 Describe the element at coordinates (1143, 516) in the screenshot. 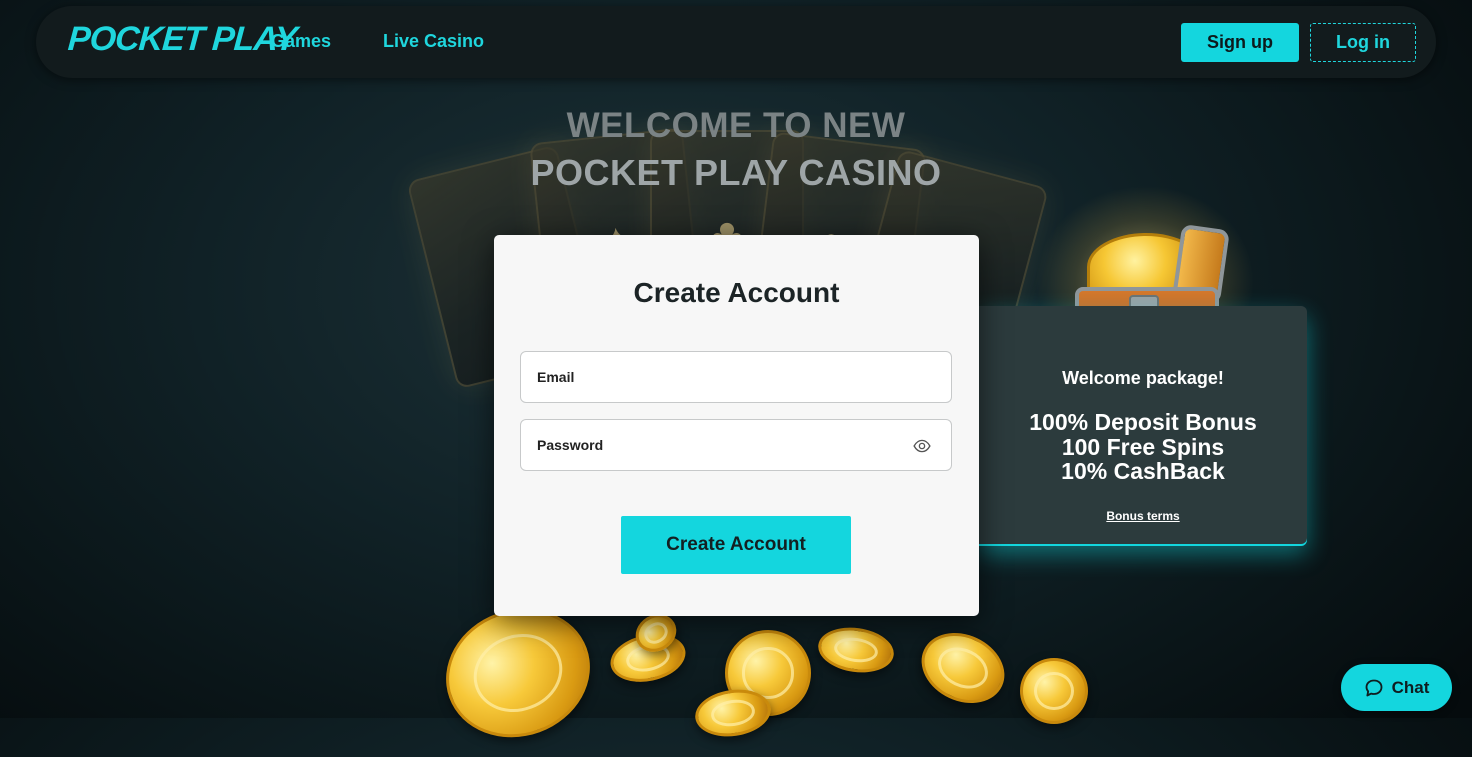

I see `bonus-terms-link: Bonus terms` at that location.